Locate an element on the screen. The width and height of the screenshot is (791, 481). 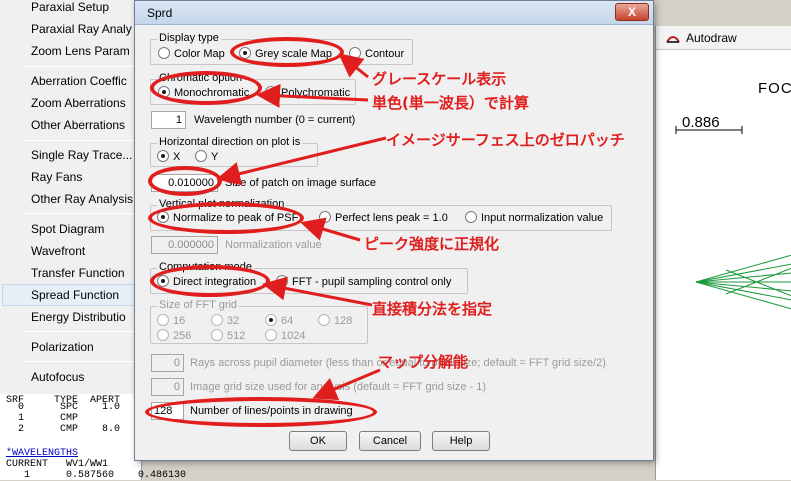
annotation-direct-integration: 直接積分法を指定 is located at coordinates (432, 309).